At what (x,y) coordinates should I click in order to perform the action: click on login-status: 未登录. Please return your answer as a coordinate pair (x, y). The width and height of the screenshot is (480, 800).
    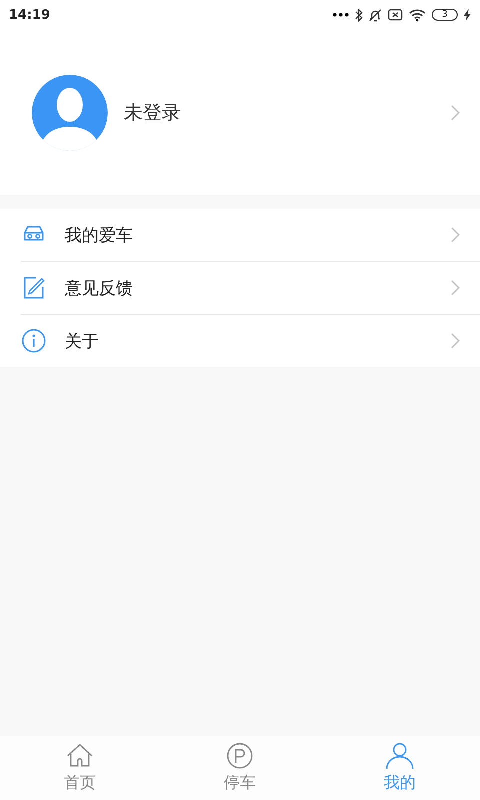
    Looking at the image, I should click on (287, 113).